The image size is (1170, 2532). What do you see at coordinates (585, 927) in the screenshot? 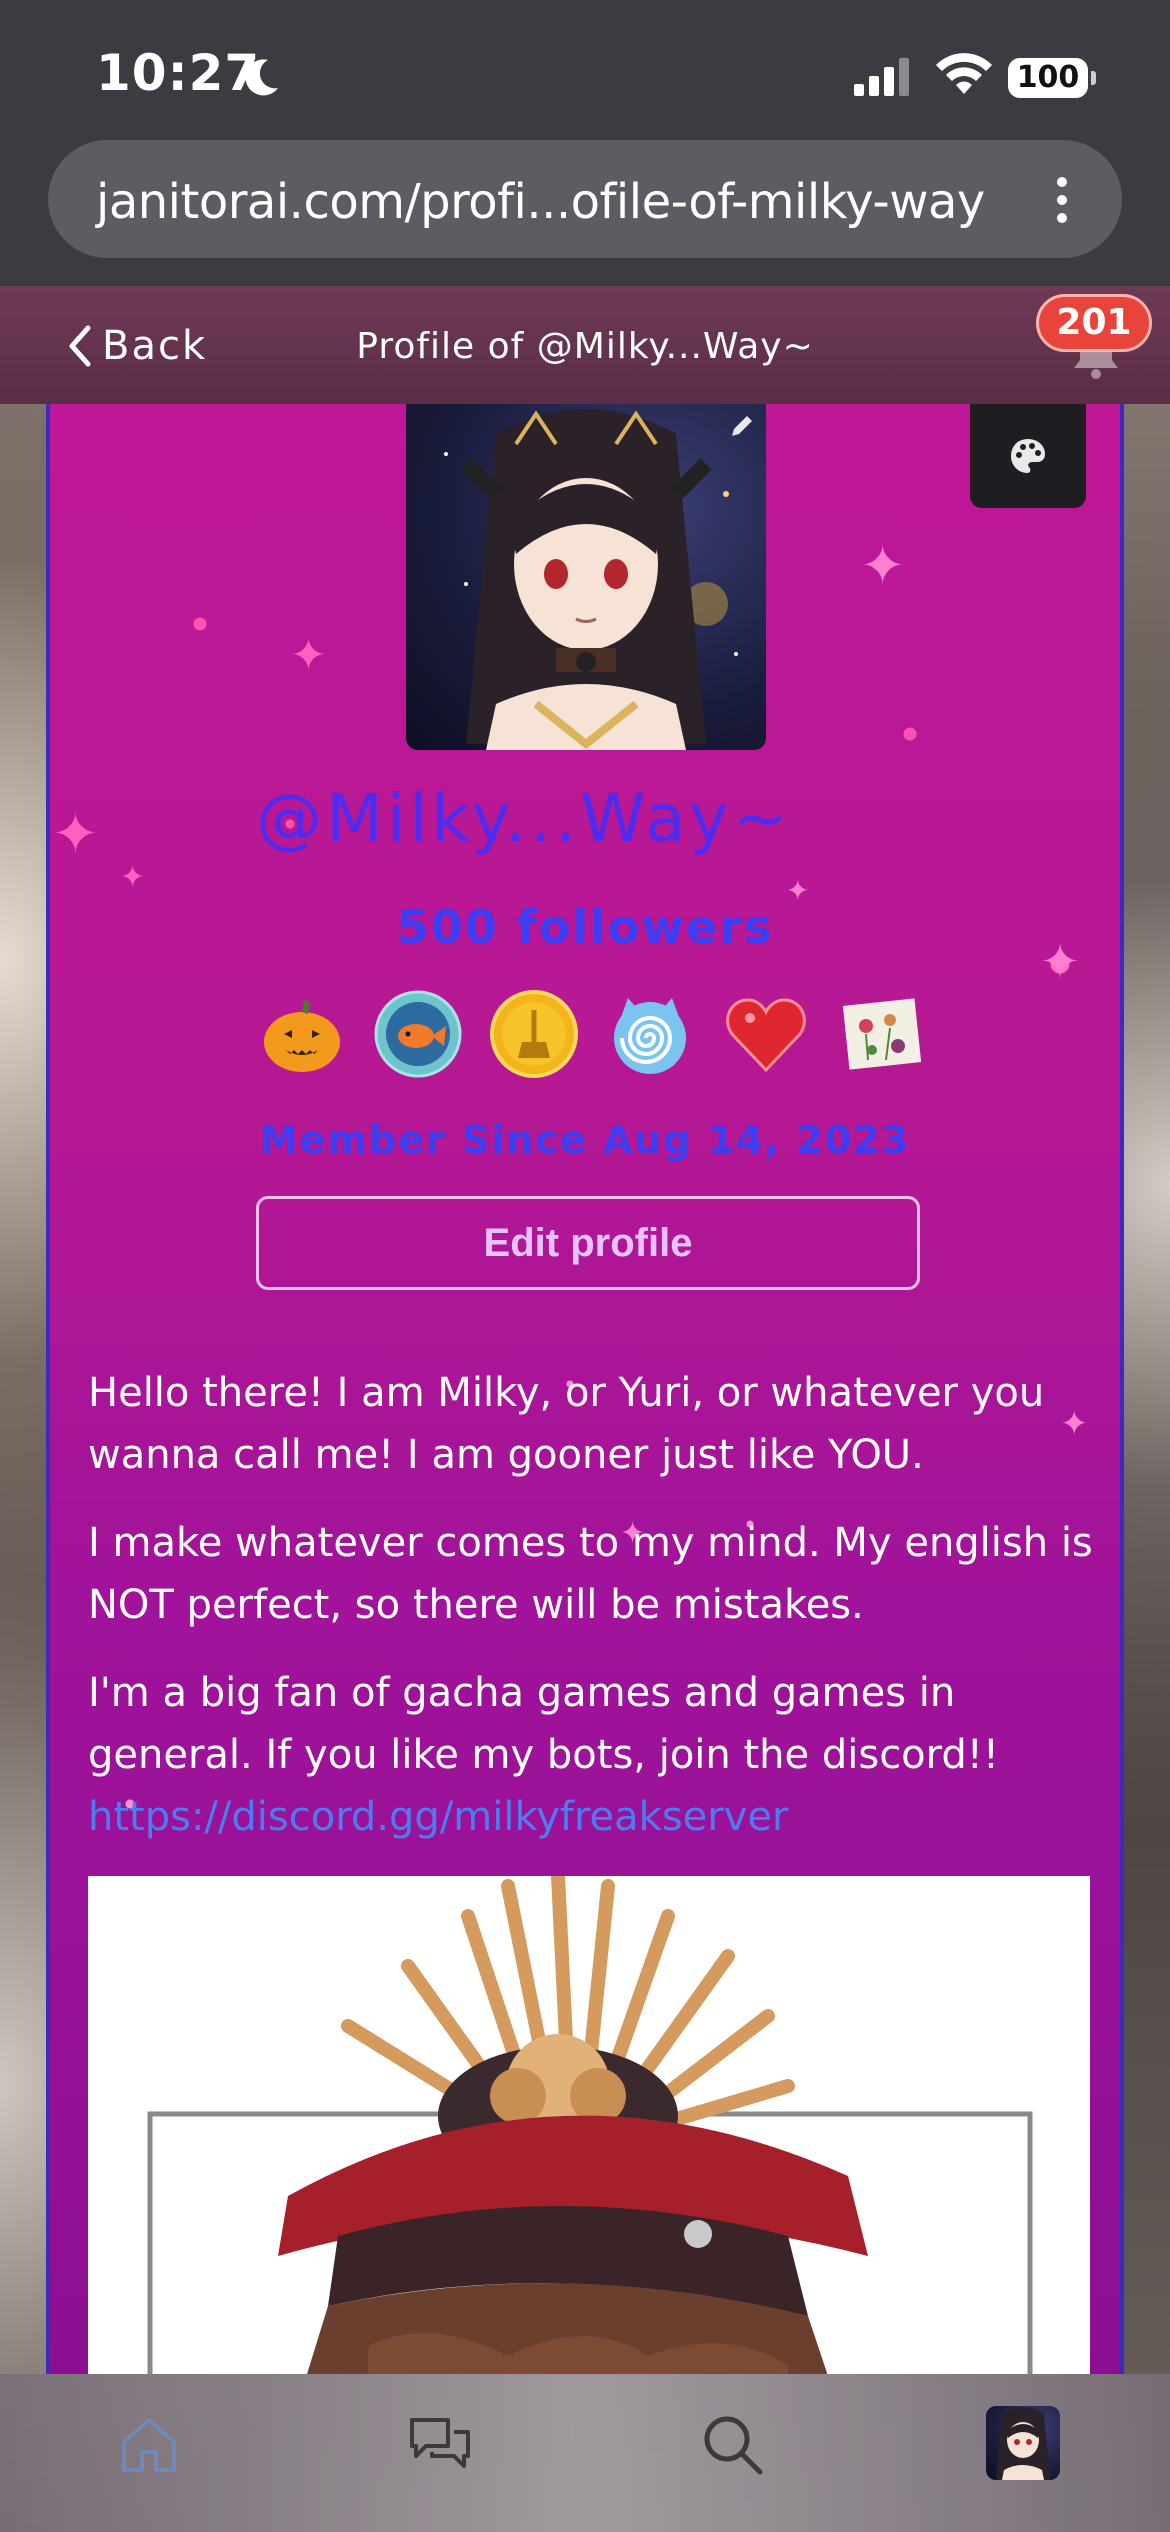
I see `followers-count: 500 followers` at bounding box center [585, 927].